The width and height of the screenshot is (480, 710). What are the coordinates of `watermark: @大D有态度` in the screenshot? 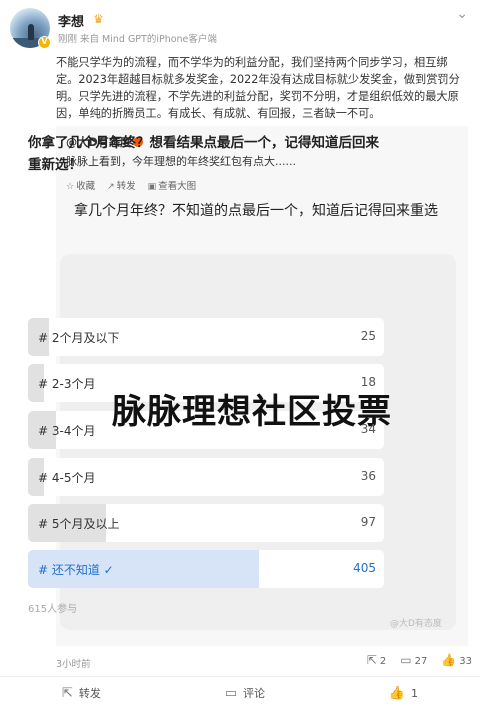 It's located at (416, 624).